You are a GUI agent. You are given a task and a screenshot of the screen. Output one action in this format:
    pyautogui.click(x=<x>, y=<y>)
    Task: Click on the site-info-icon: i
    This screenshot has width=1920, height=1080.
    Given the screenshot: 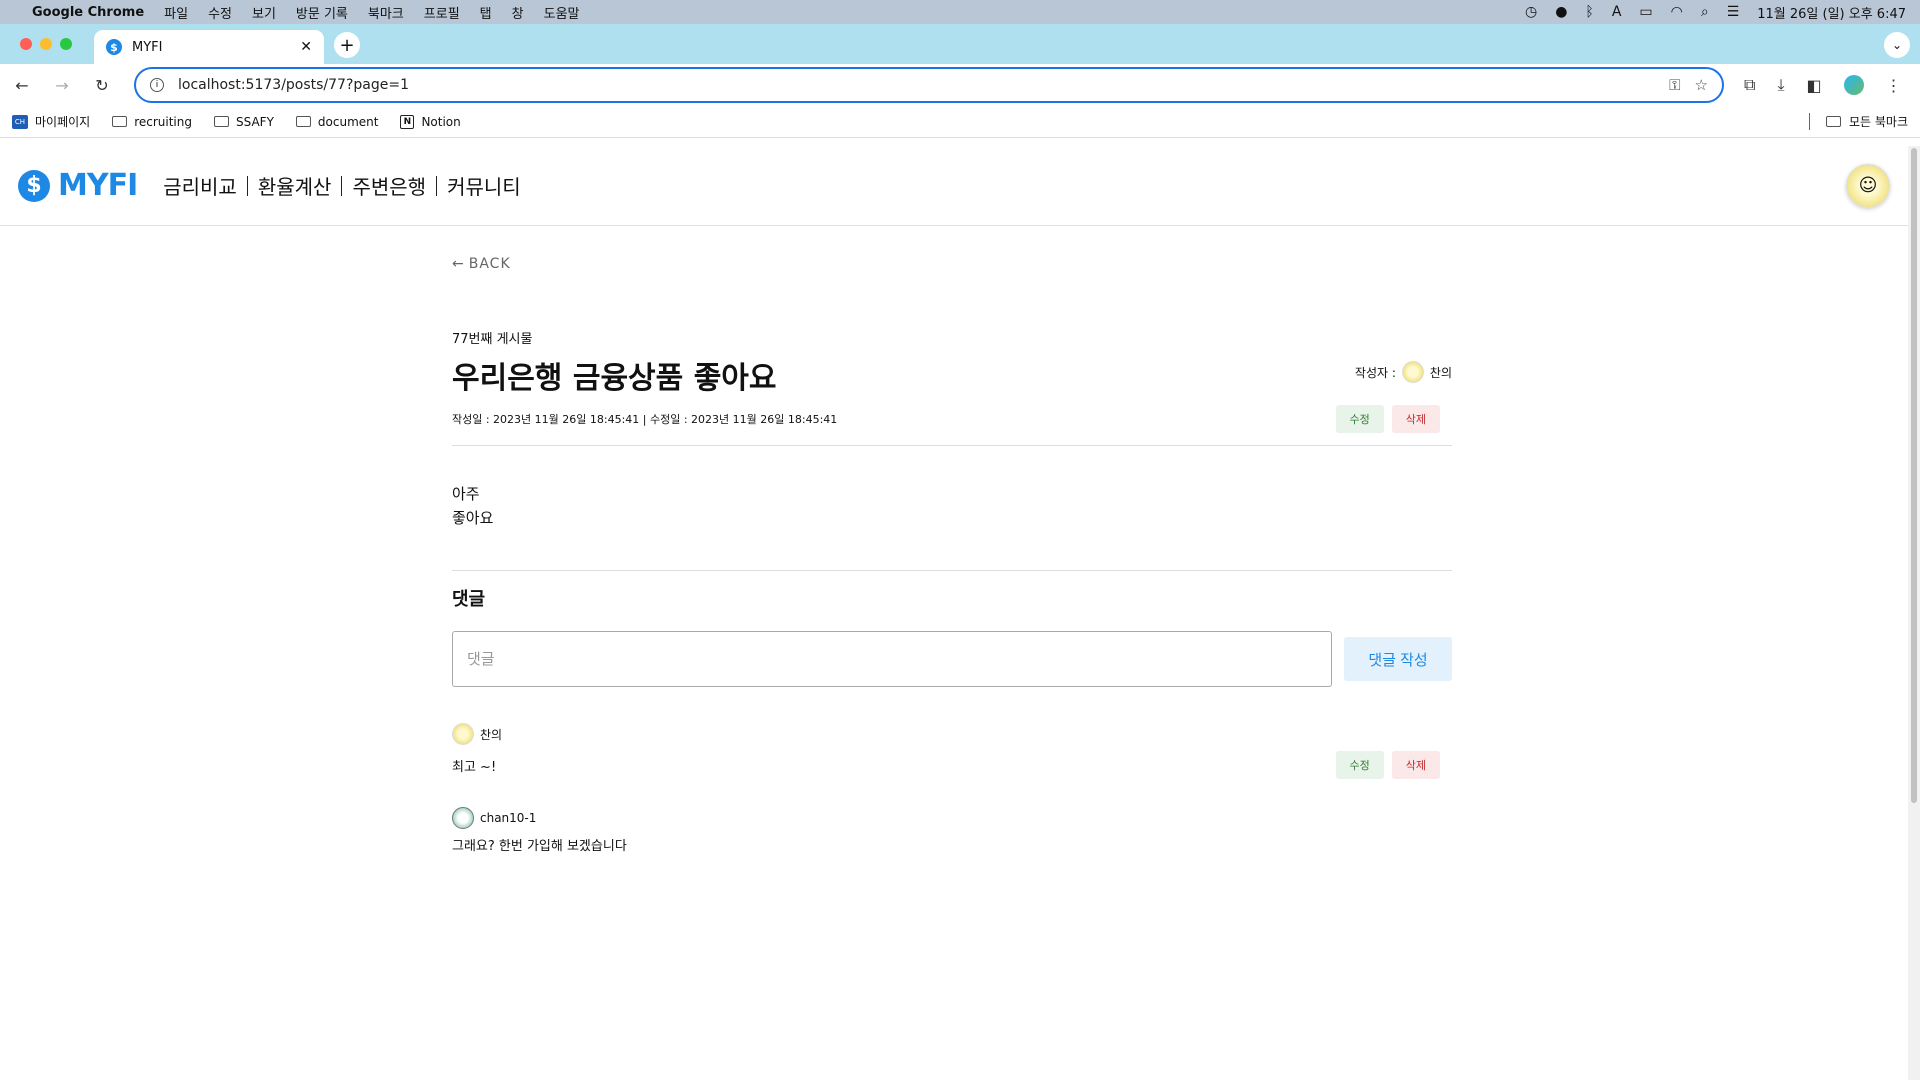 What is the action you would take?
    pyautogui.click(x=157, y=85)
    